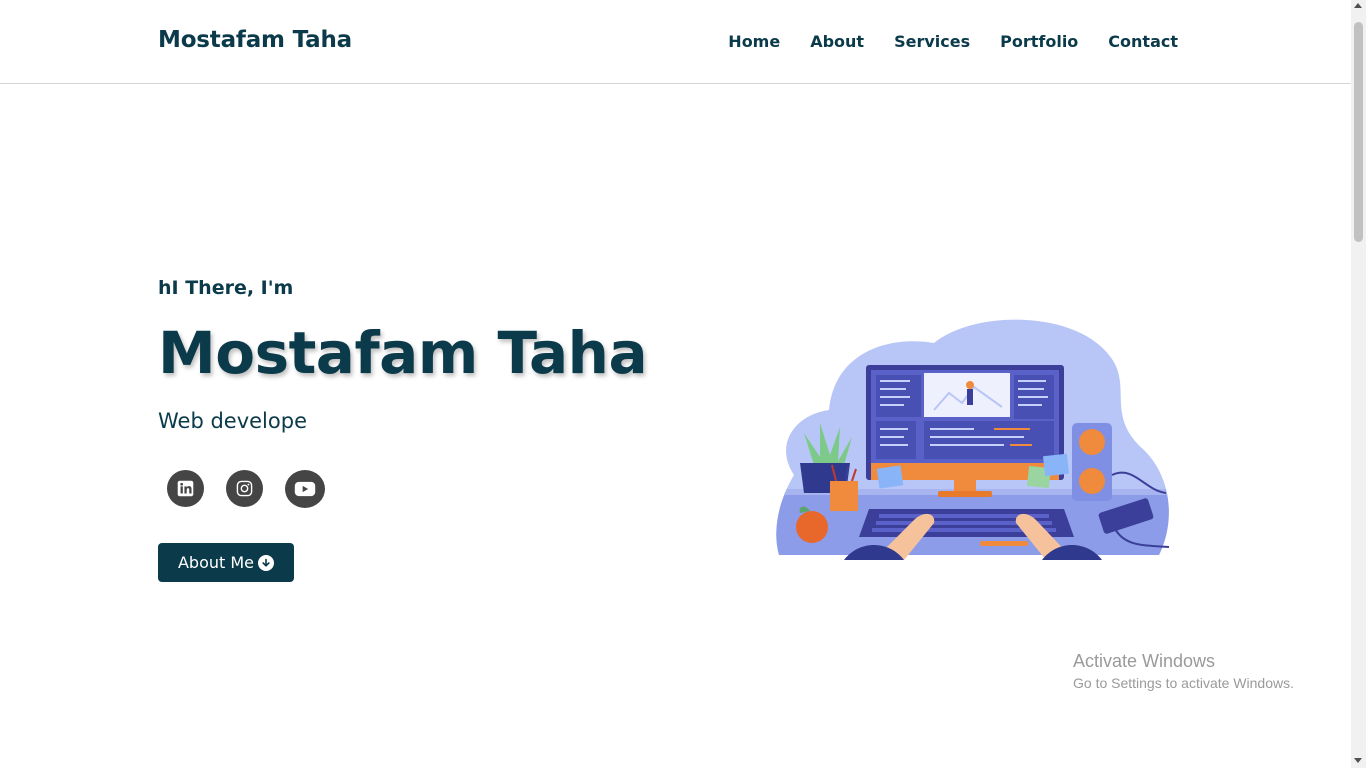  What do you see at coordinates (1143, 41) in the screenshot?
I see `nav-contact-link: Contact` at bounding box center [1143, 41].